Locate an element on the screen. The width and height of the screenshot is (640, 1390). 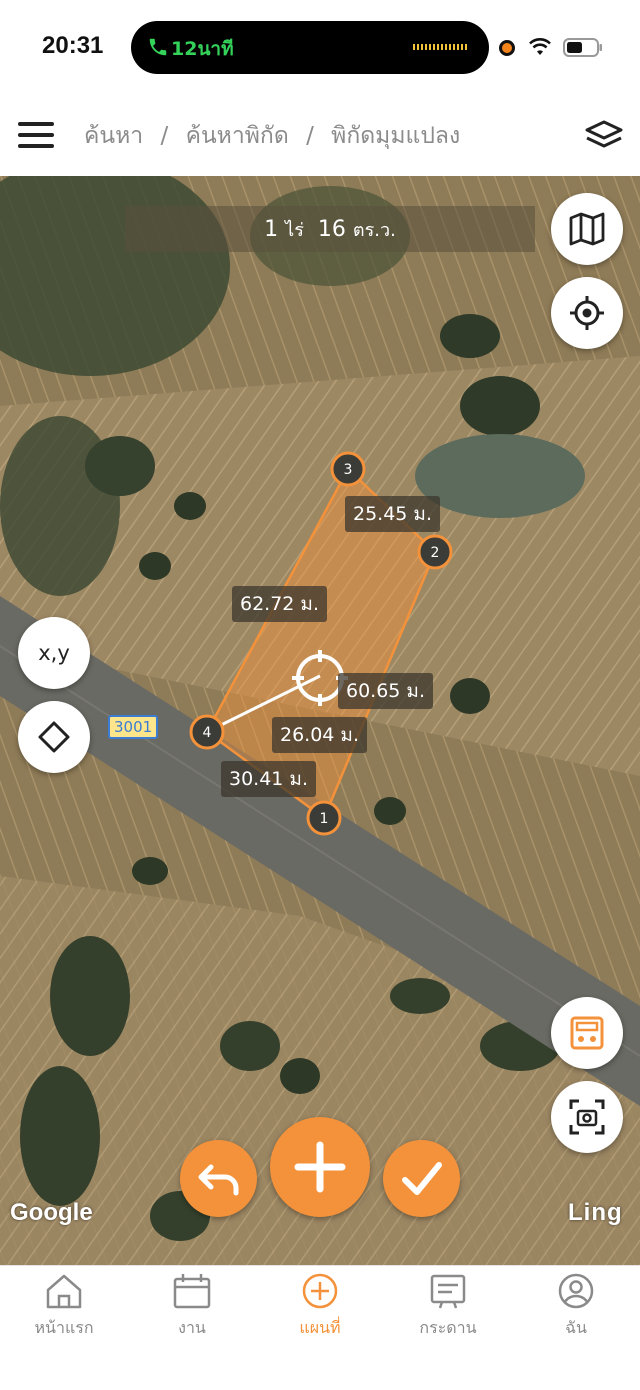
vertex-1-label: 1 is located at coordinates (324, 819).